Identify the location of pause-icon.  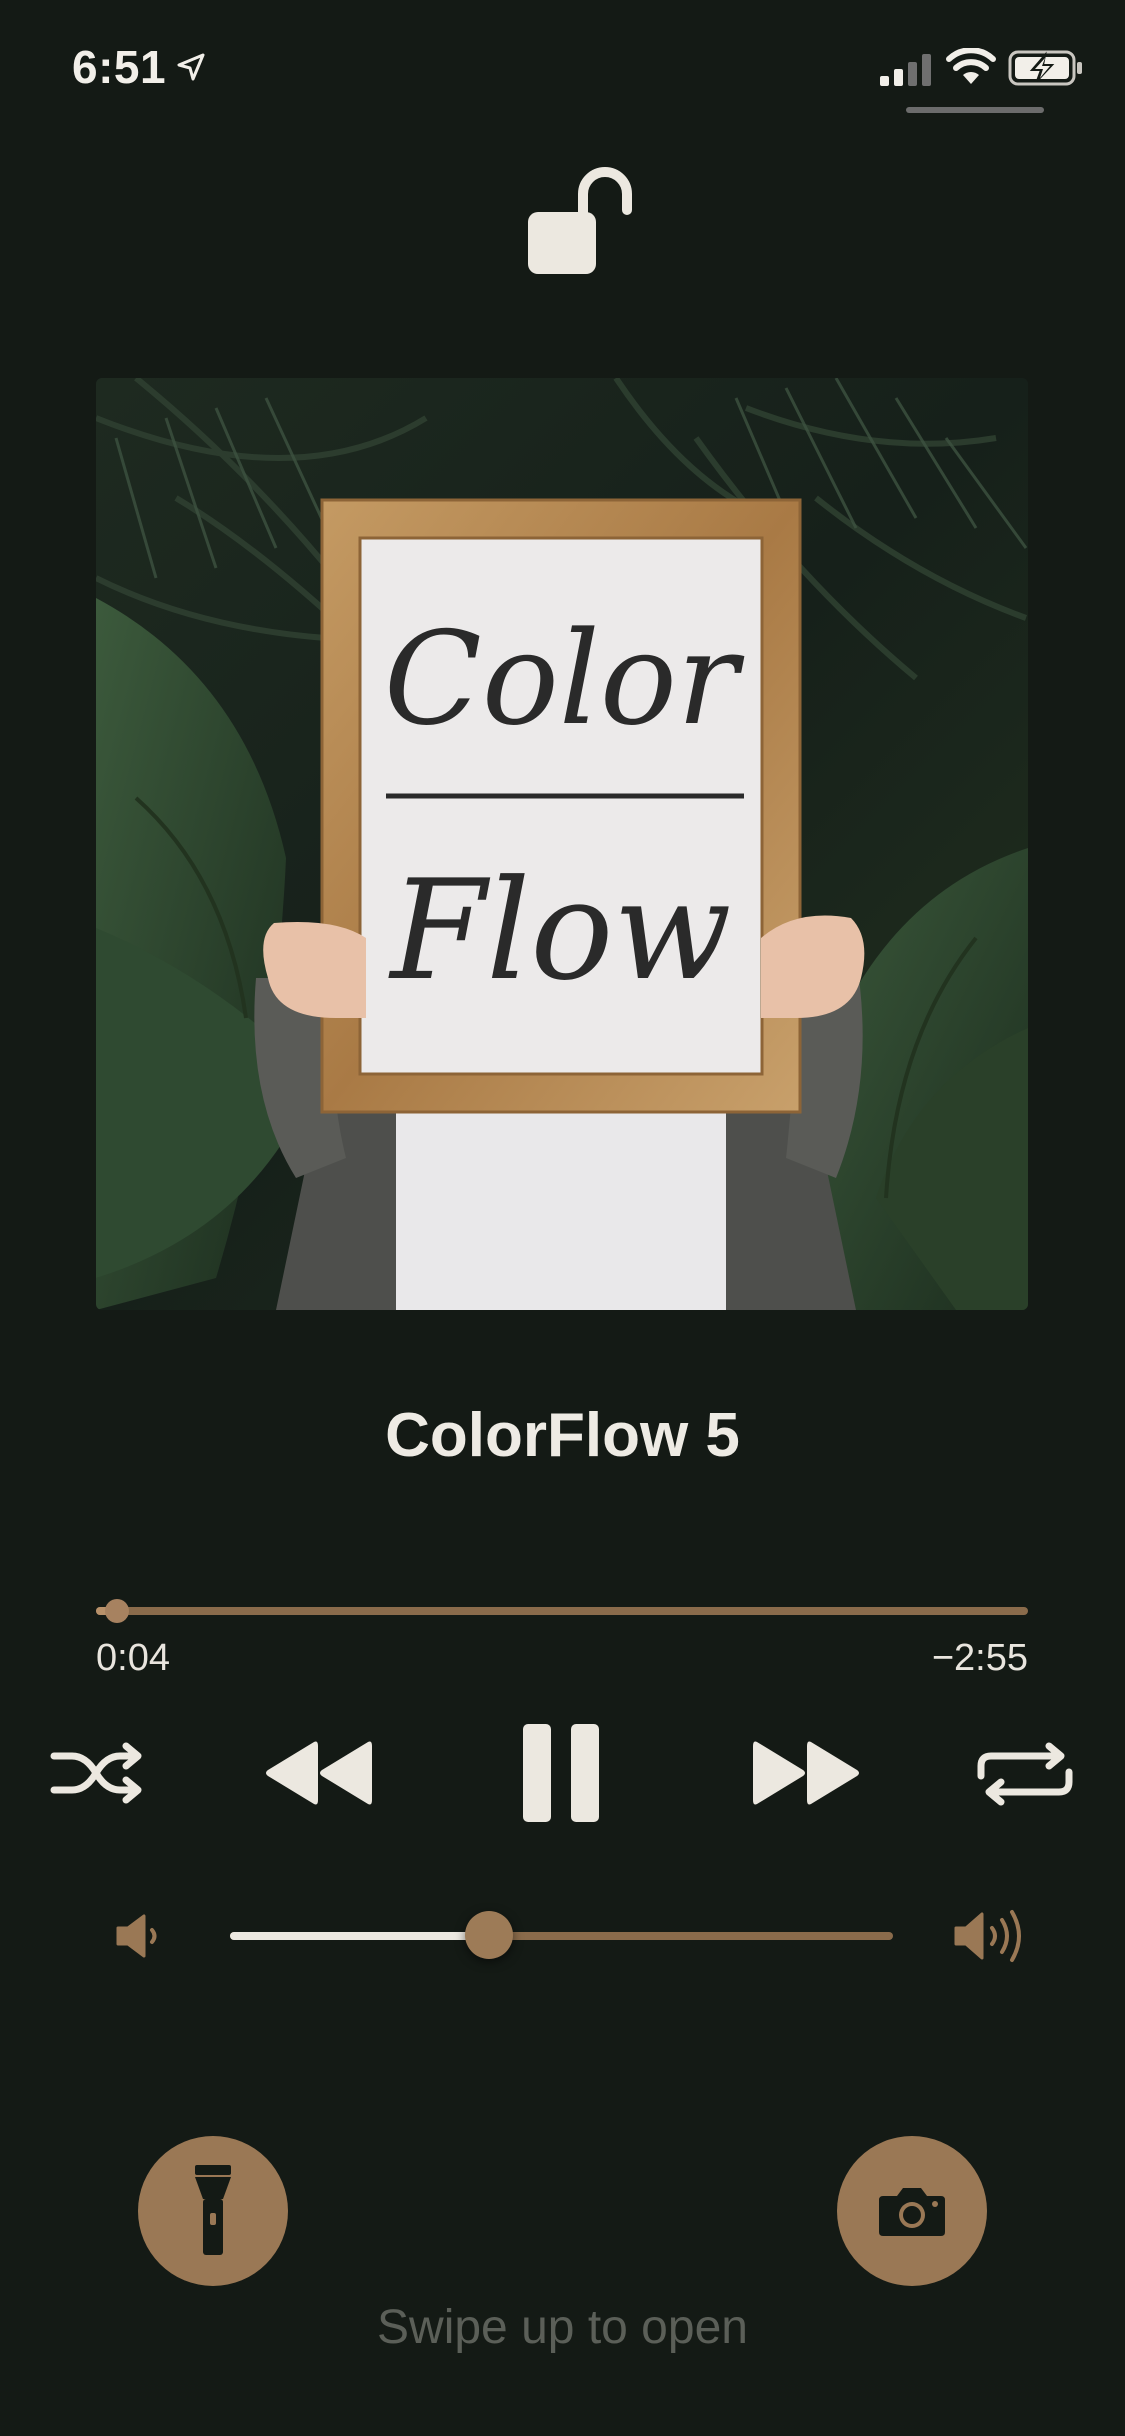
(561, 1773).